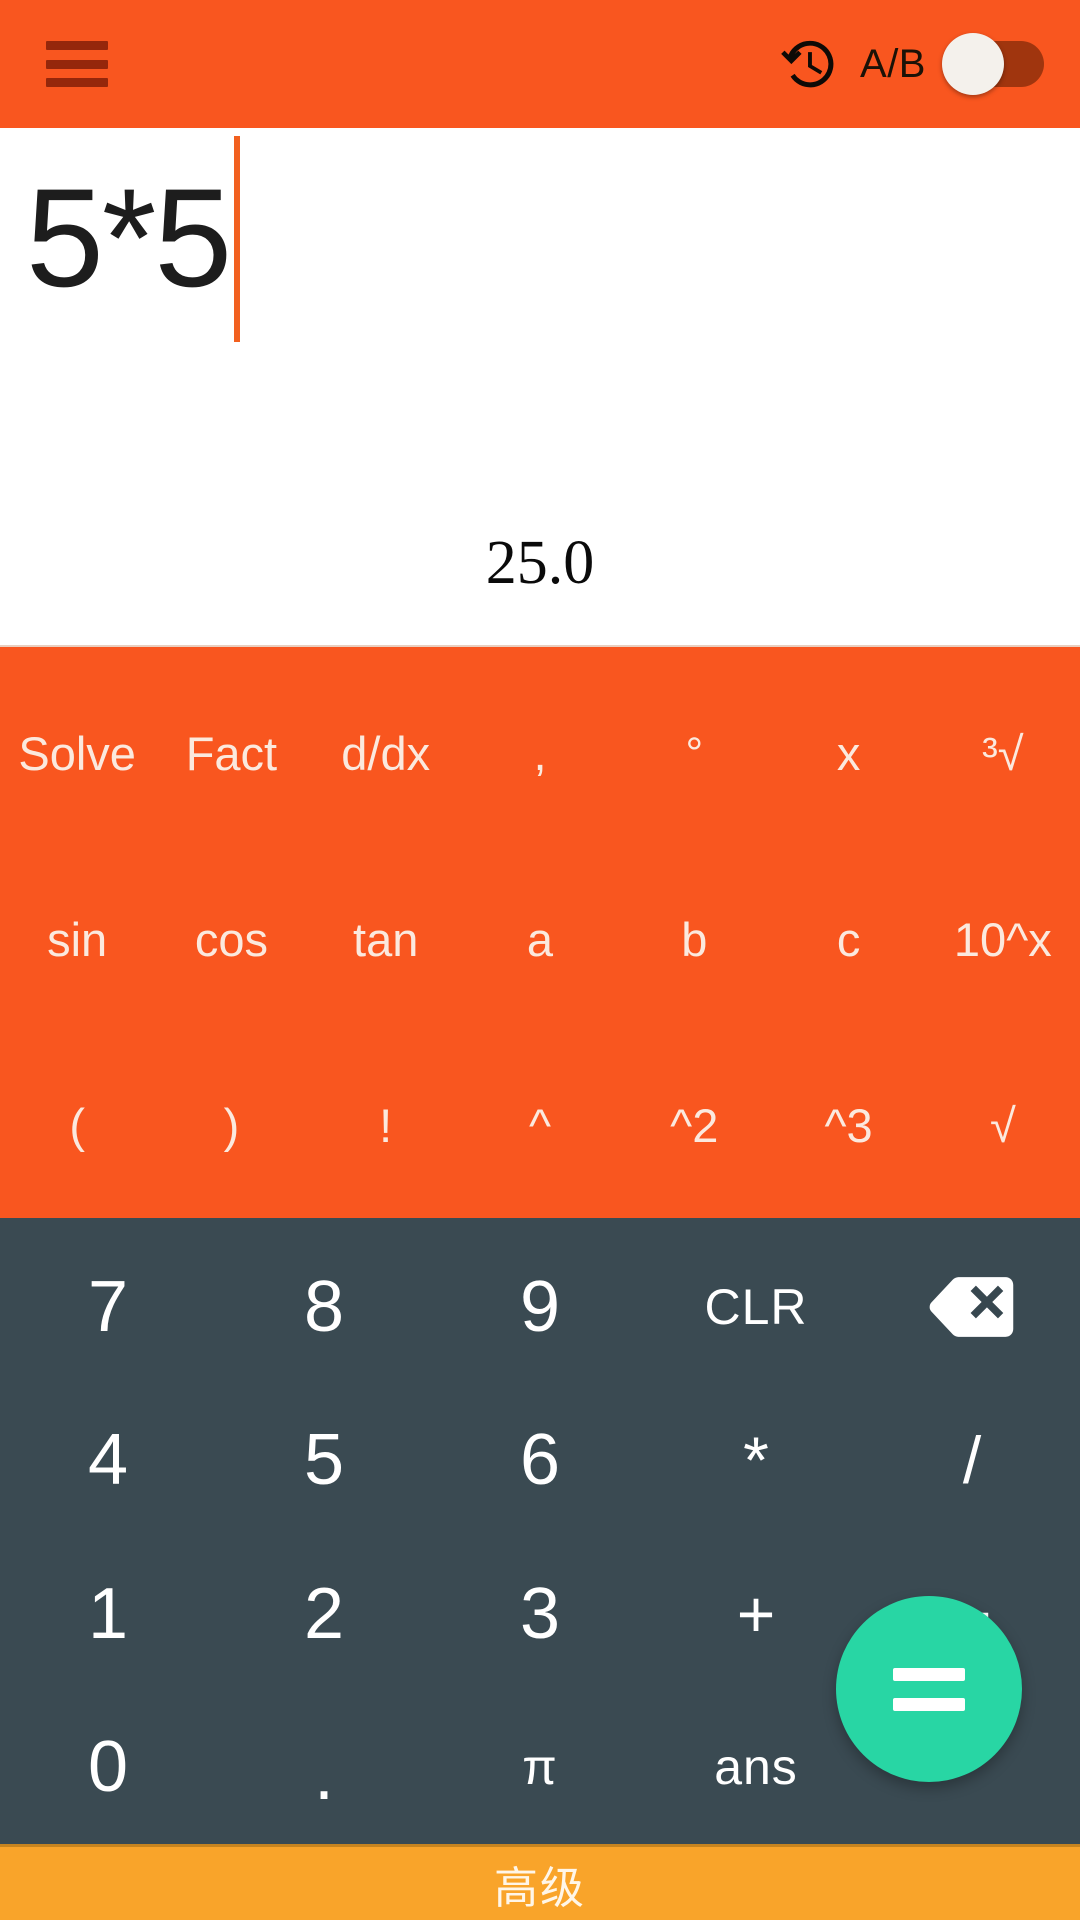  Describe the element at coordinates (77, 940) in the screenshot. I see `func-key-sin: sin` at that location.